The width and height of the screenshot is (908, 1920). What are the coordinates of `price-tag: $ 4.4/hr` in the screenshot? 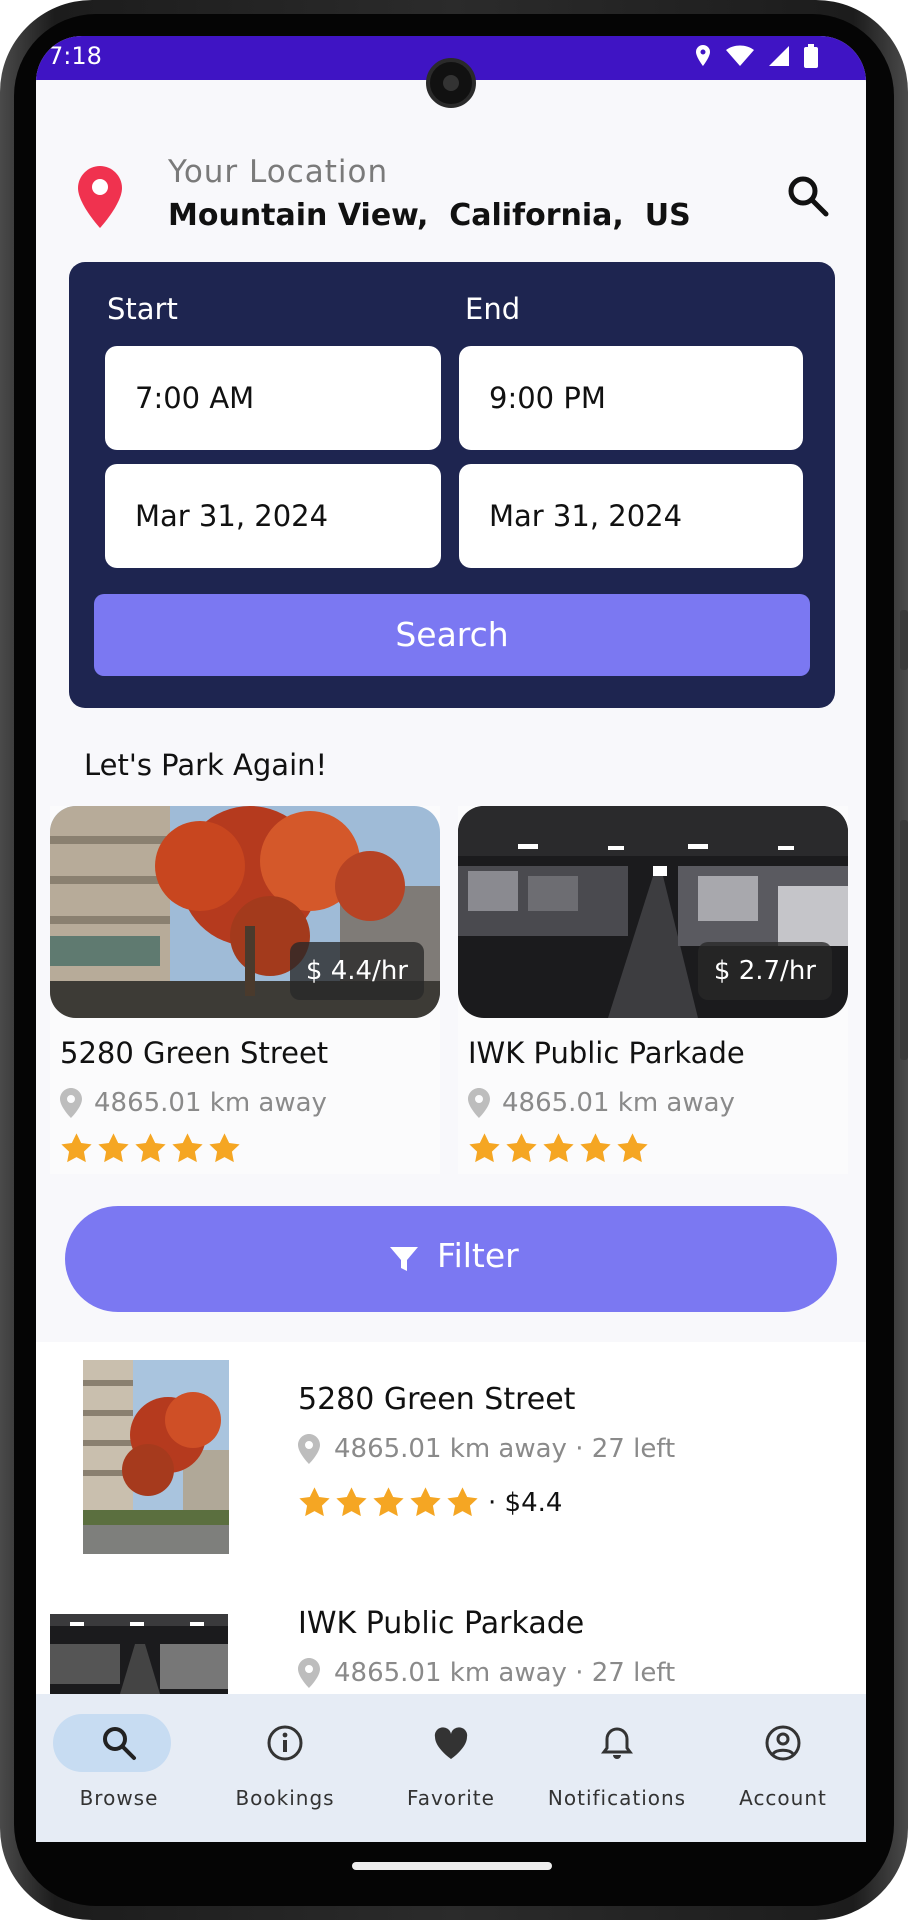 It's located at (356, 971).